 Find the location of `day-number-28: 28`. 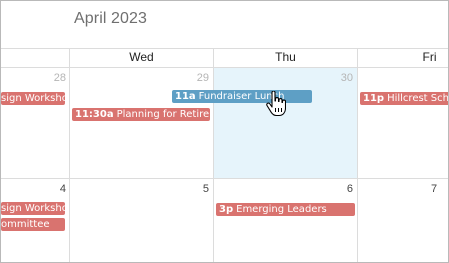

day-number-28: 28 is located at coordinates (59, 78).